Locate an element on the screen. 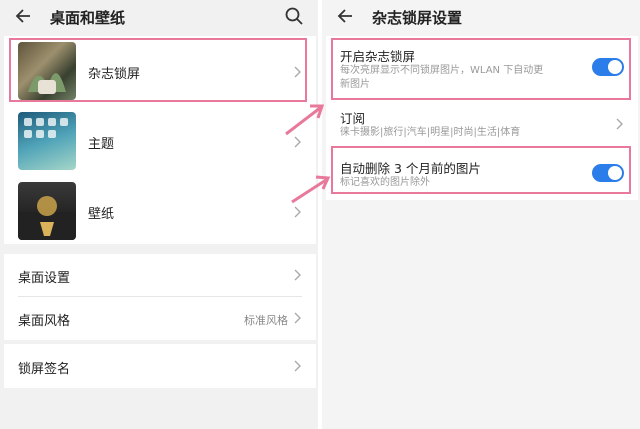 The width and height of the screenshot is (640, 429). wallpaper-thumbnail is located at coordinates (47, 211).